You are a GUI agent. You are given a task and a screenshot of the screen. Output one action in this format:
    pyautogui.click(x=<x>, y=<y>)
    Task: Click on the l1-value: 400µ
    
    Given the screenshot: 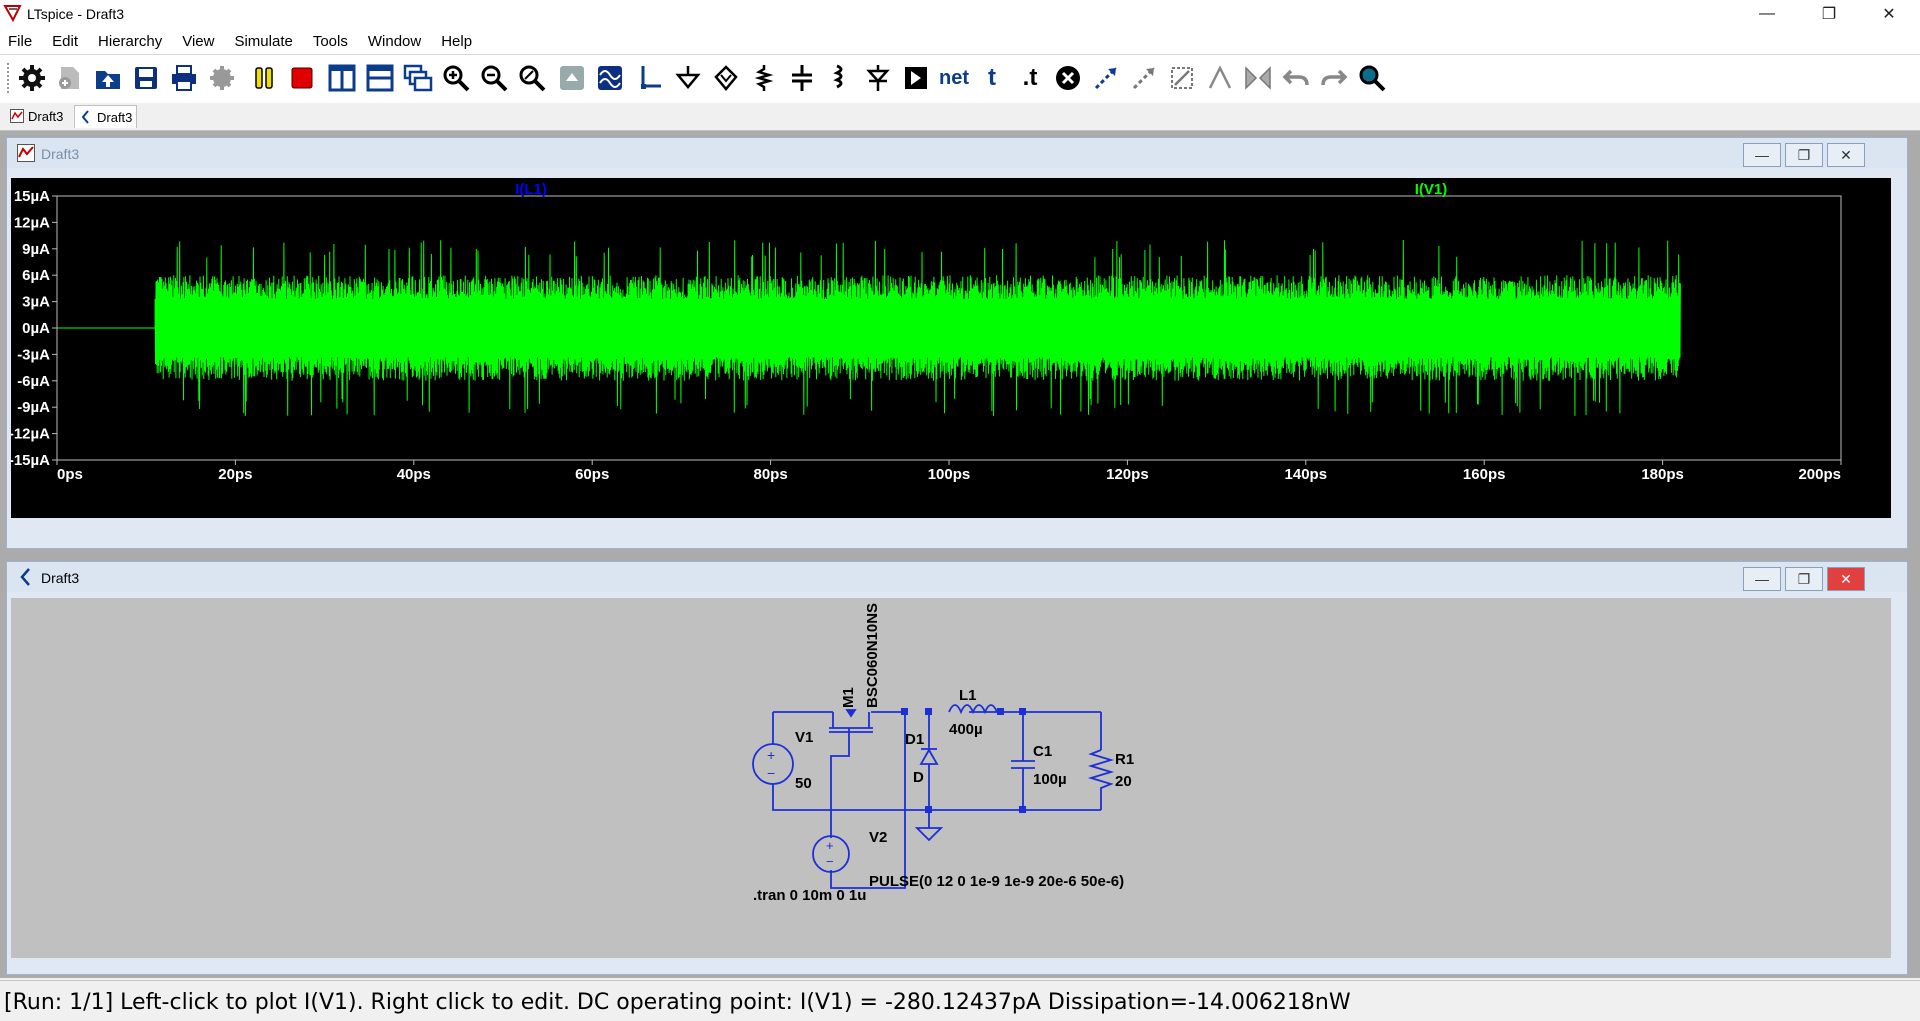 What is the action you would take?
    pyautogui.click(x=966, y=729)
    